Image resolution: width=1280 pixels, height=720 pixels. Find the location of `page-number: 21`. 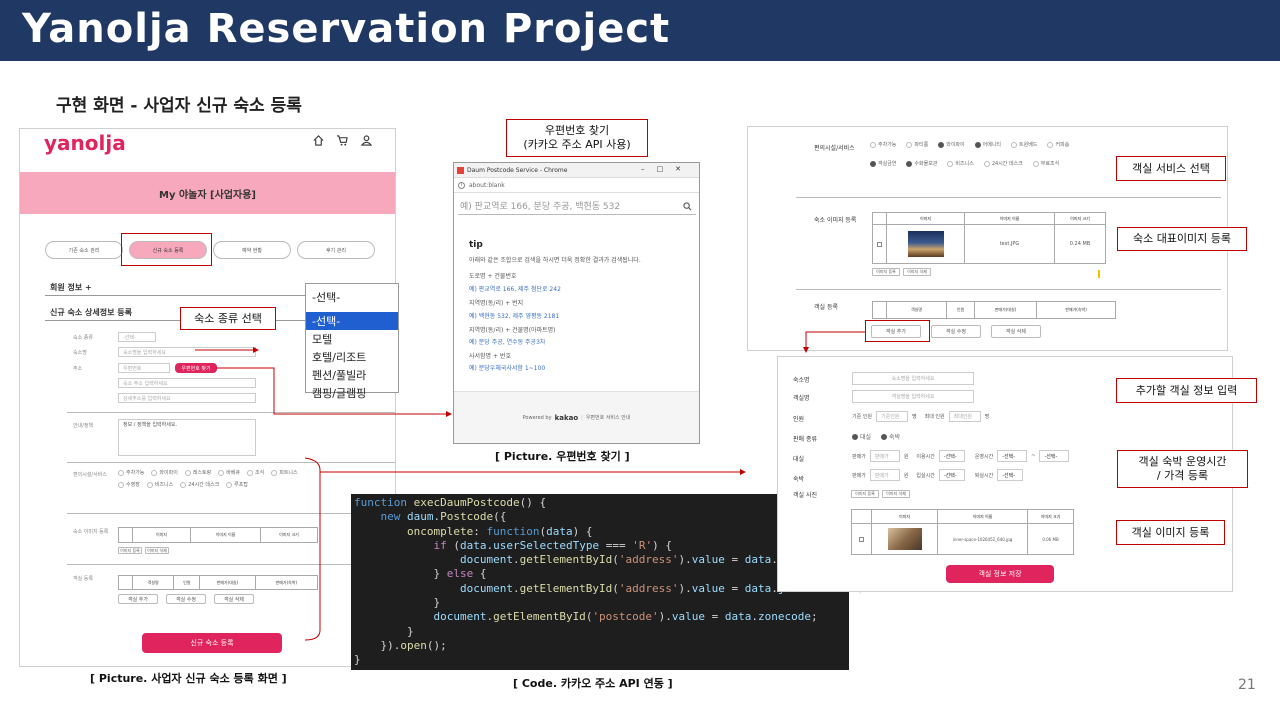

page-number: 21 is located at coordinates (1247, 685).